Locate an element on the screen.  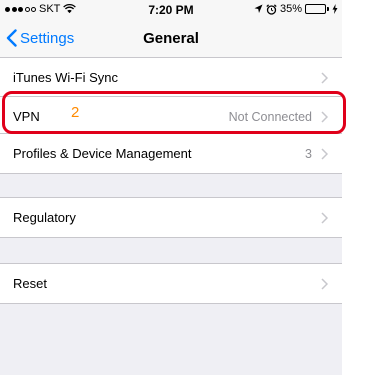
profiles-device-management-label: Profiles & Device Management is located at coordinates (102, 153).